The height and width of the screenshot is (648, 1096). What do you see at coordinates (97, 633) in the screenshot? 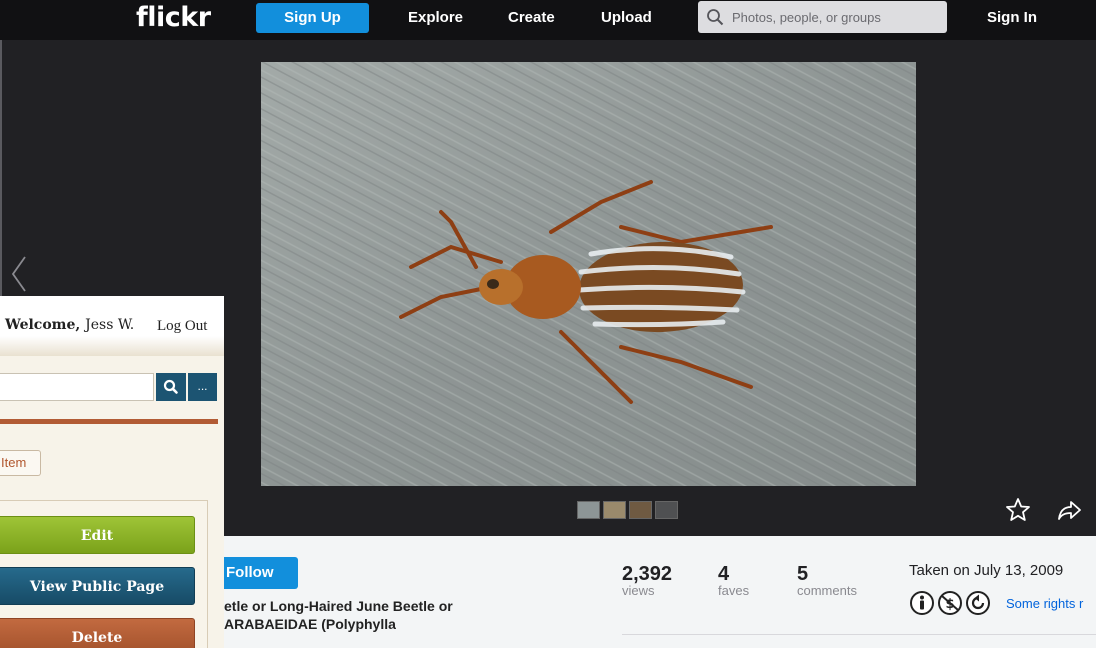
I see `delete-button: Delete` at bounding box center [97, 633].